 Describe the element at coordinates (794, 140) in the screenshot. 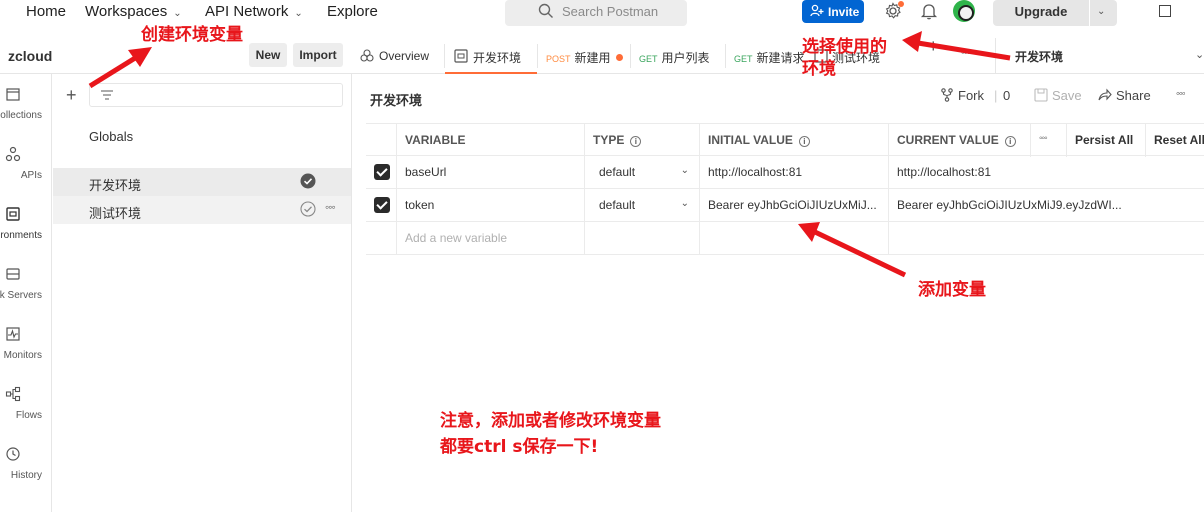

I see `column-header-initial-value: INITIAL VALUE i` at that location.